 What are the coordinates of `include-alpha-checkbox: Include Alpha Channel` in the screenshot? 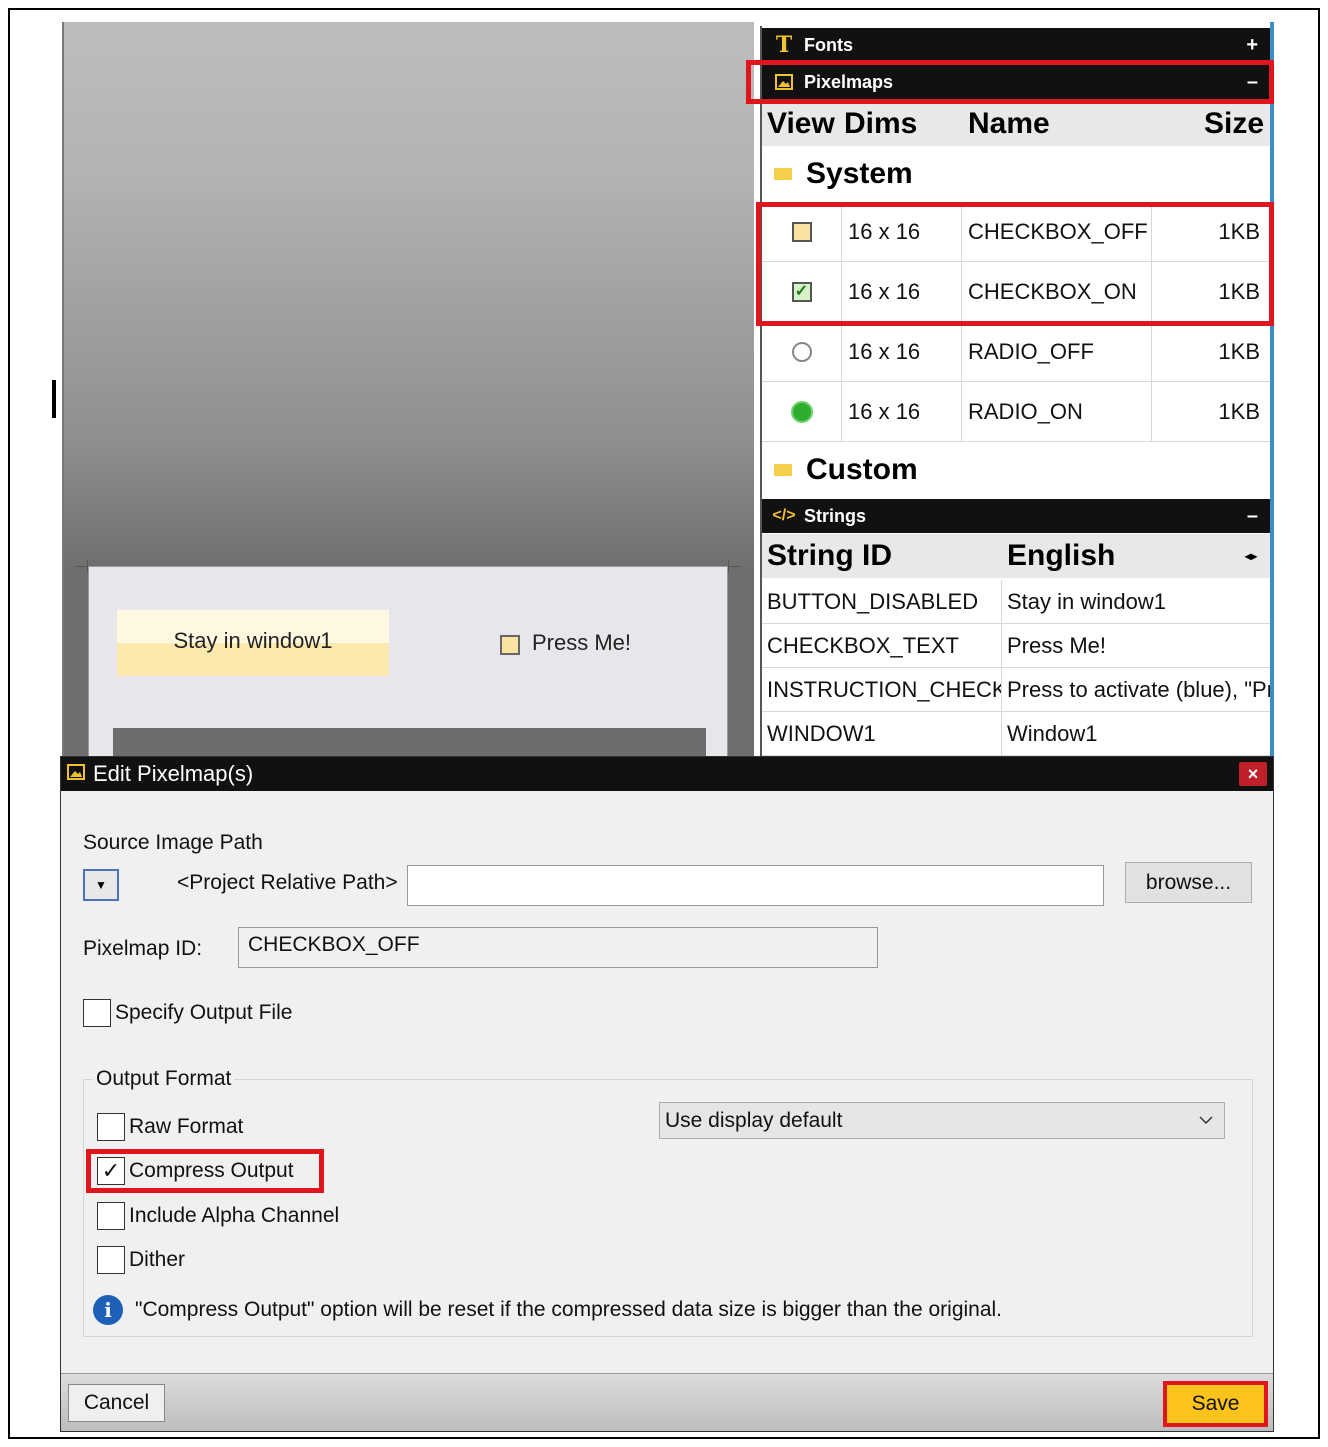 It's located at (218, 1216).